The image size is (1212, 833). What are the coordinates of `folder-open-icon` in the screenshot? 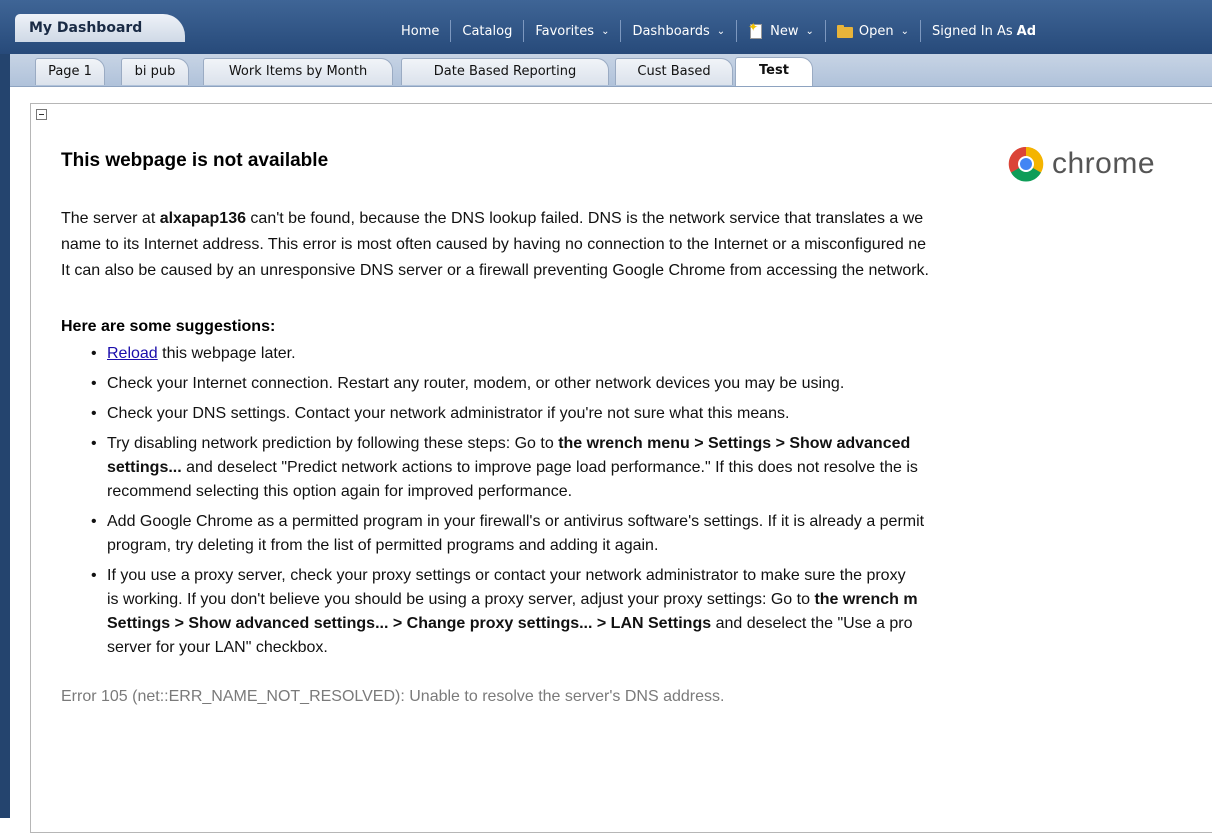 It's located at (844, 31).